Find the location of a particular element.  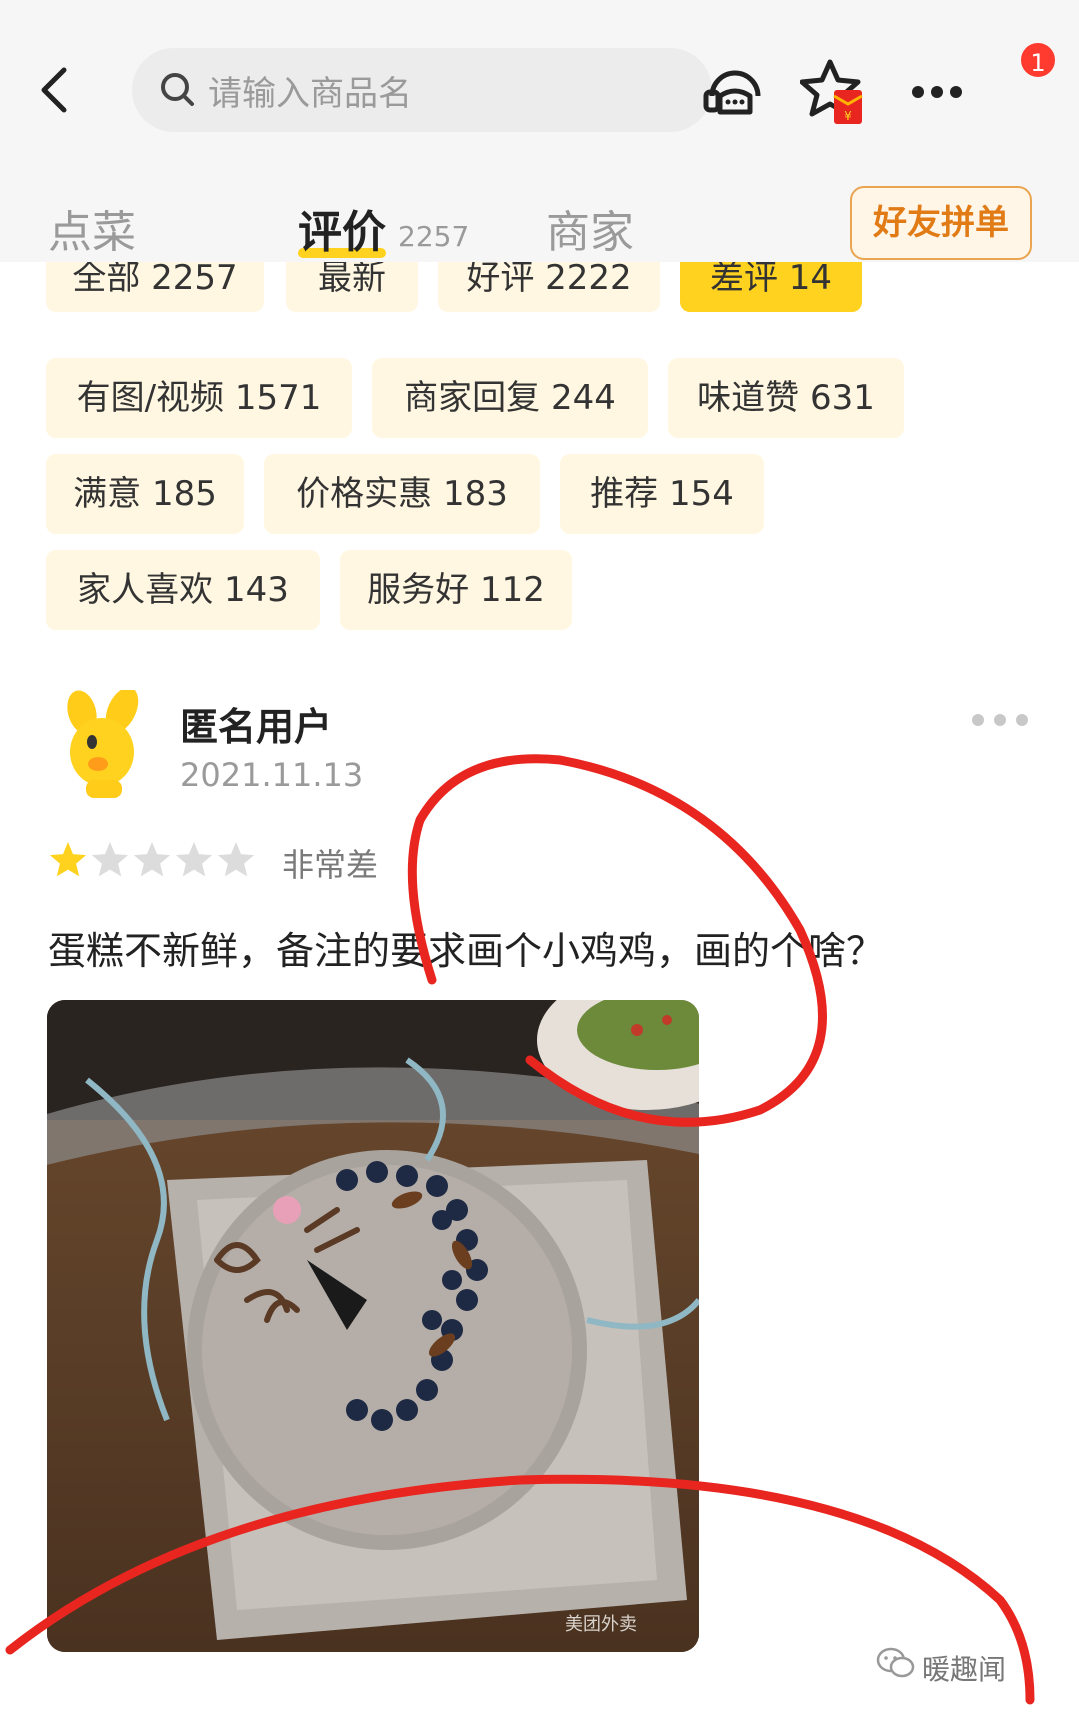

filter-tasty: 味道赞 631 is located at coordinates (786, 398).